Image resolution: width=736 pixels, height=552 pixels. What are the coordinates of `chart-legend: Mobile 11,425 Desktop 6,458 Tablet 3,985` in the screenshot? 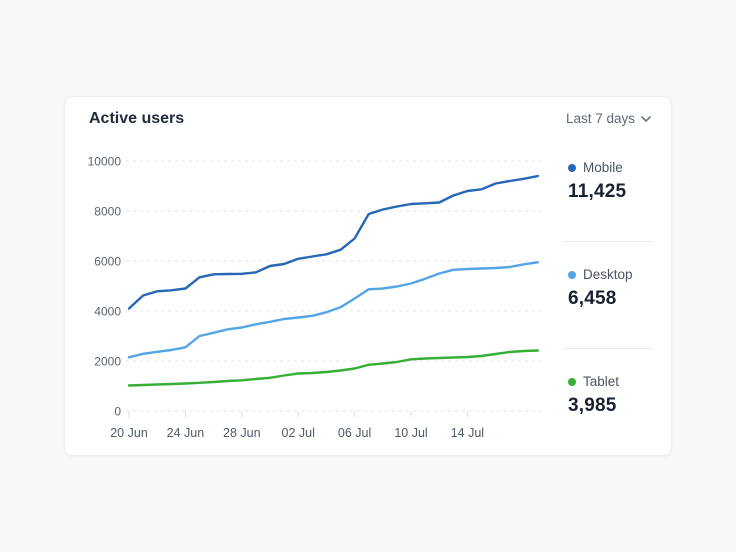 It's located at (608, 276).